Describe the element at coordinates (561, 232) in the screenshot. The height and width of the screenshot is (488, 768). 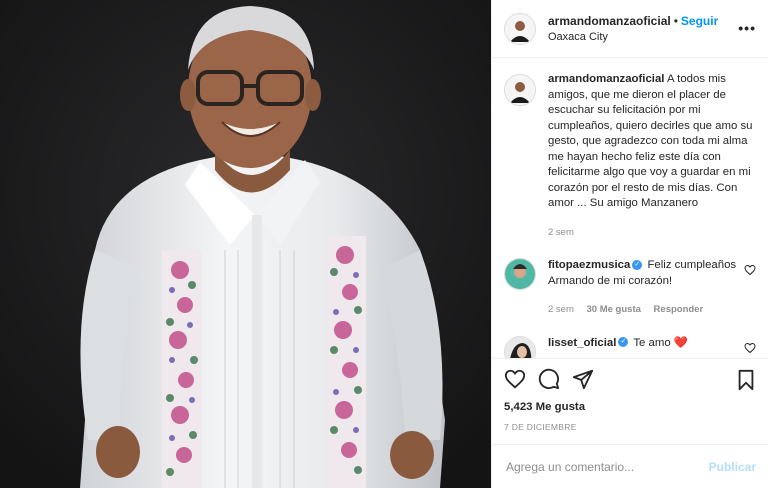
I see `caption-age: 2 sem` at that location.